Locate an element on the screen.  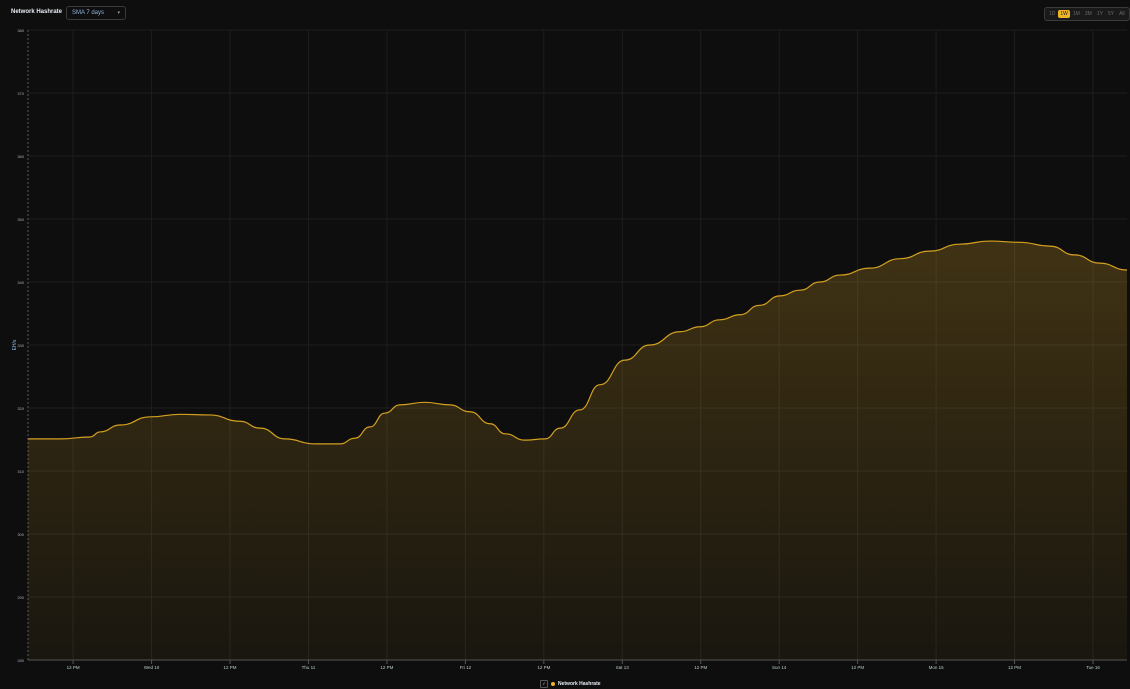
x-tick-label: Thu 11 is located at coordinates (309, 667).